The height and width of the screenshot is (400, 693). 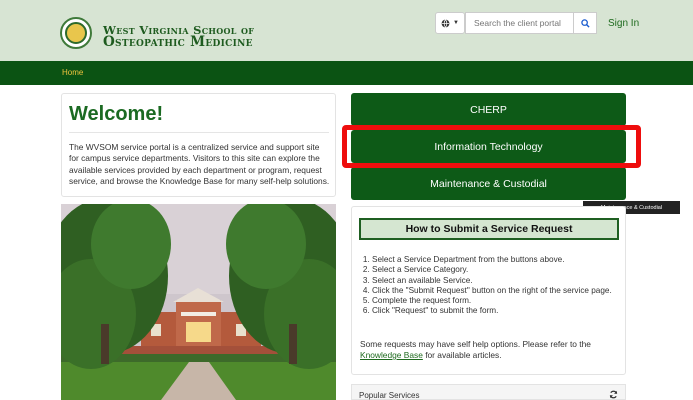 I want to click on language-dropdown: ▼, so click(x=450, y=23).